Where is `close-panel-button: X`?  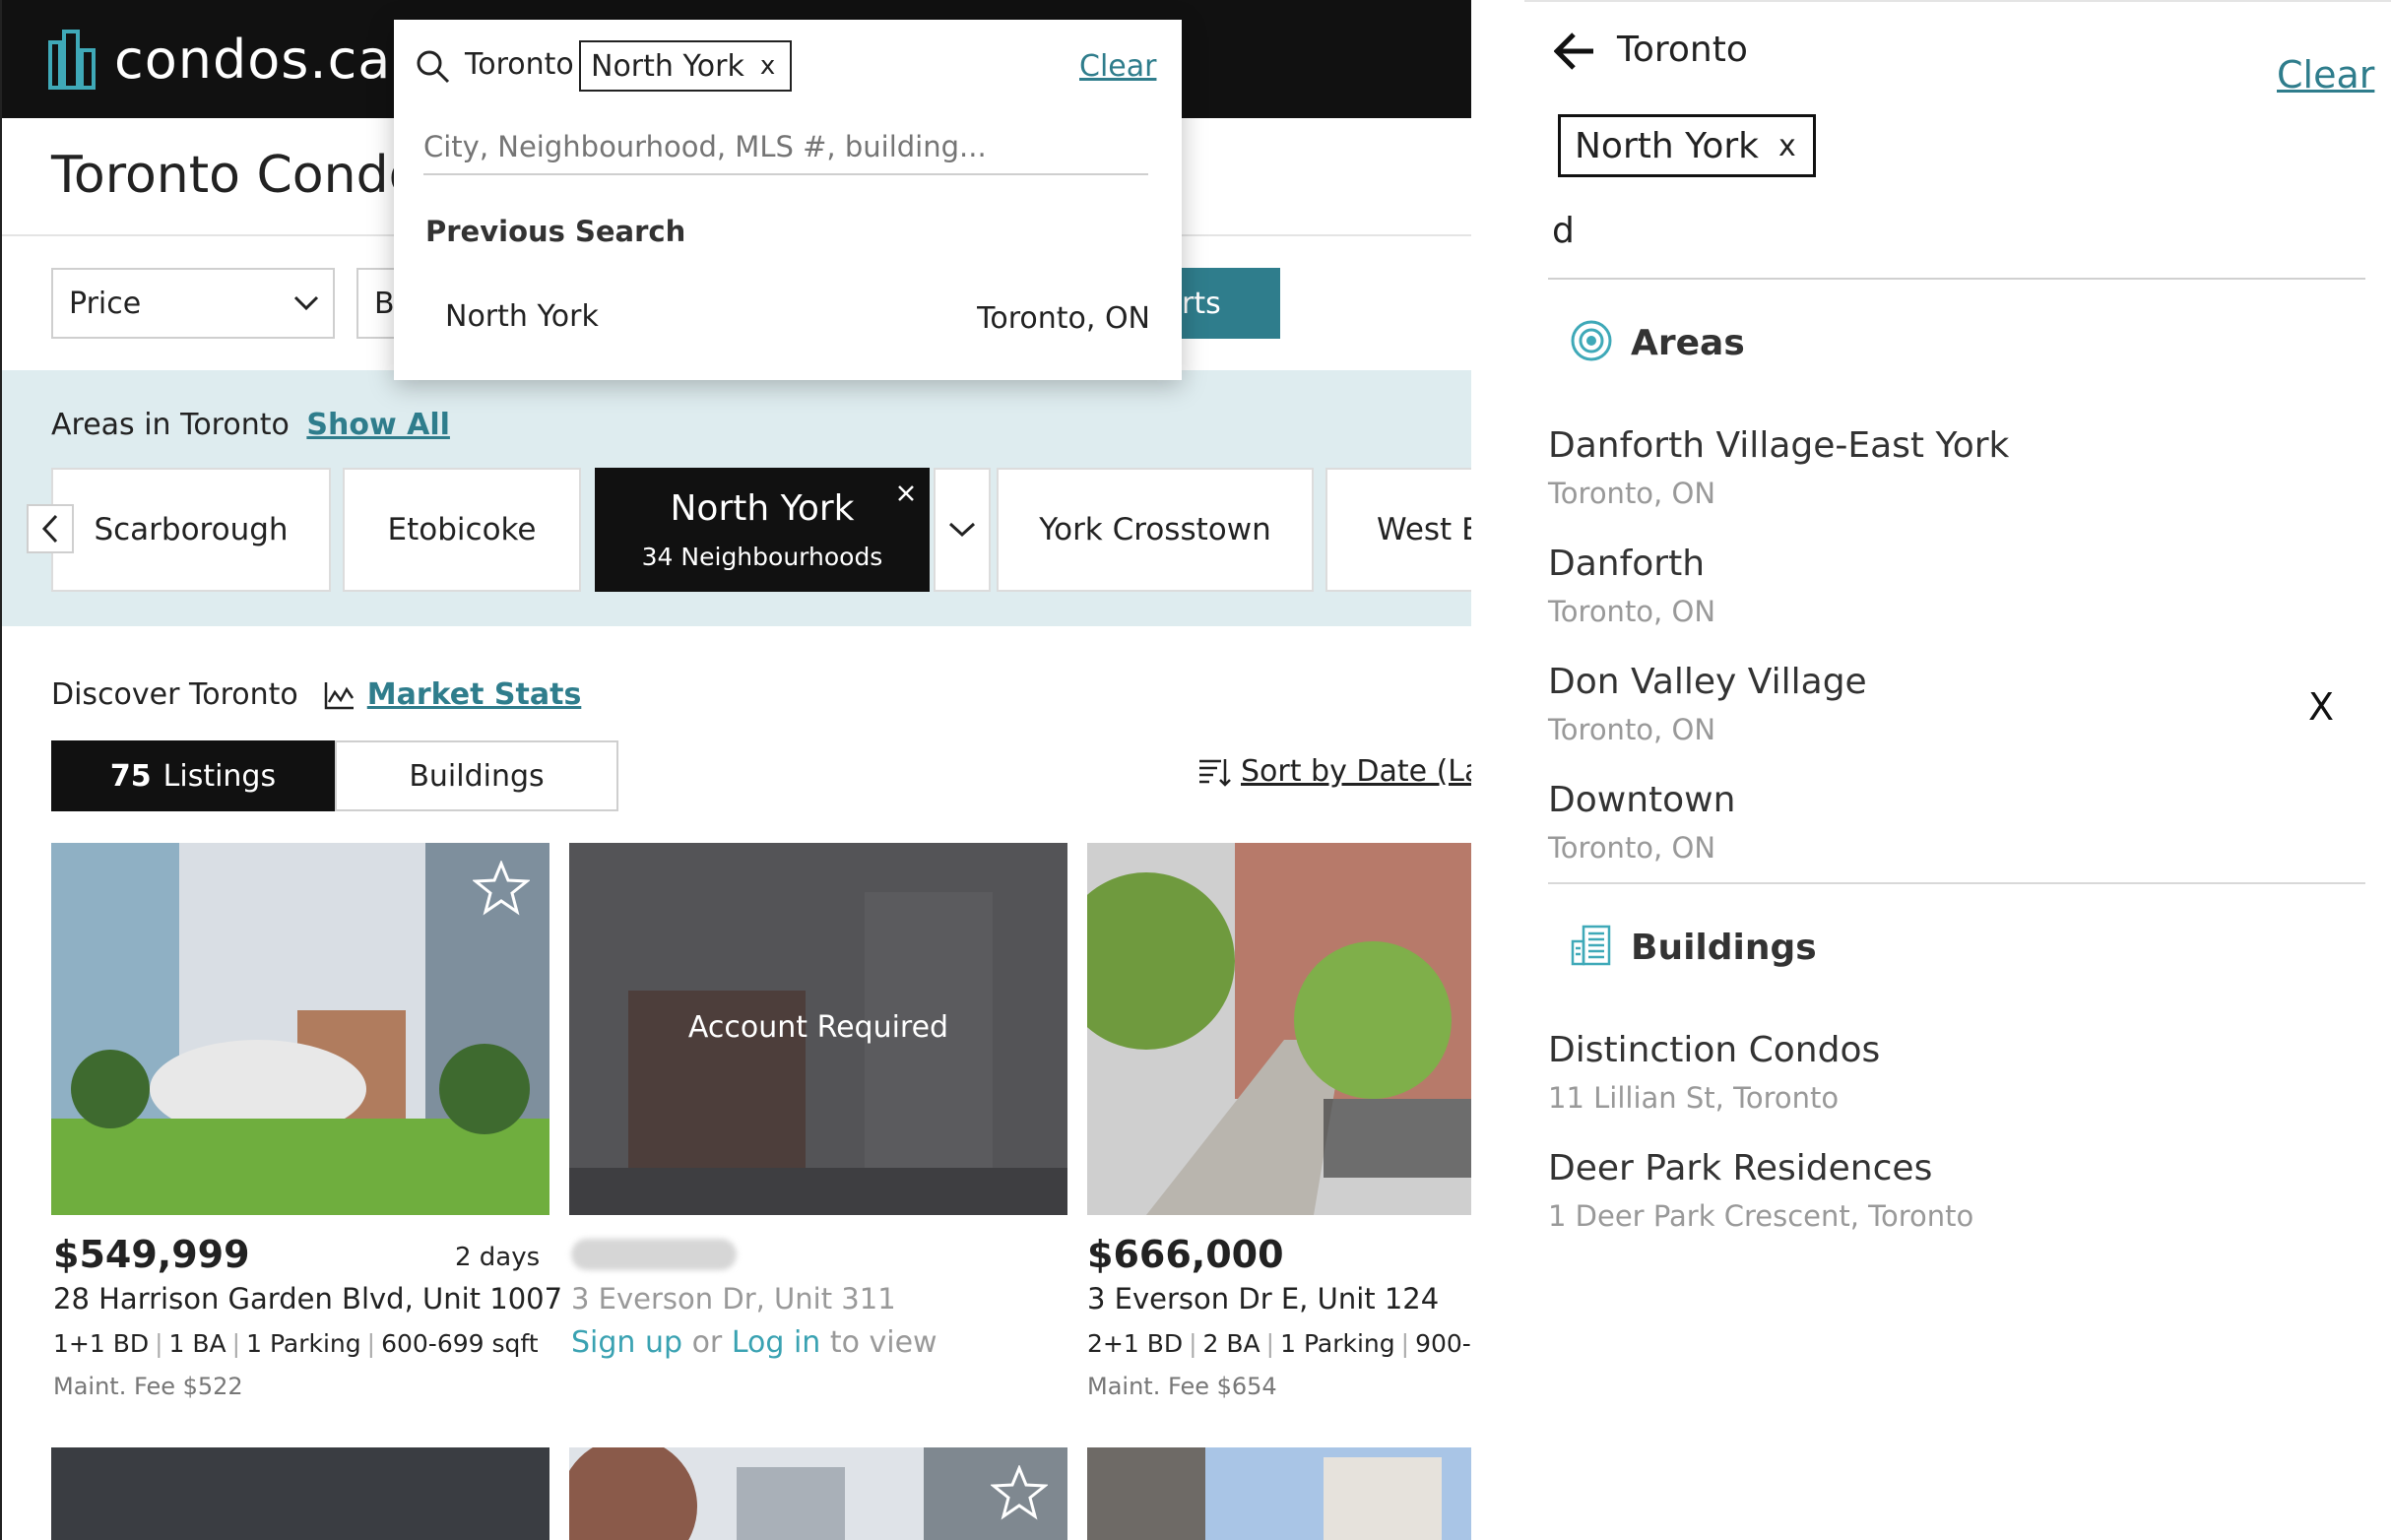
close-panel-button: X is located at coordinates (2321, 707).